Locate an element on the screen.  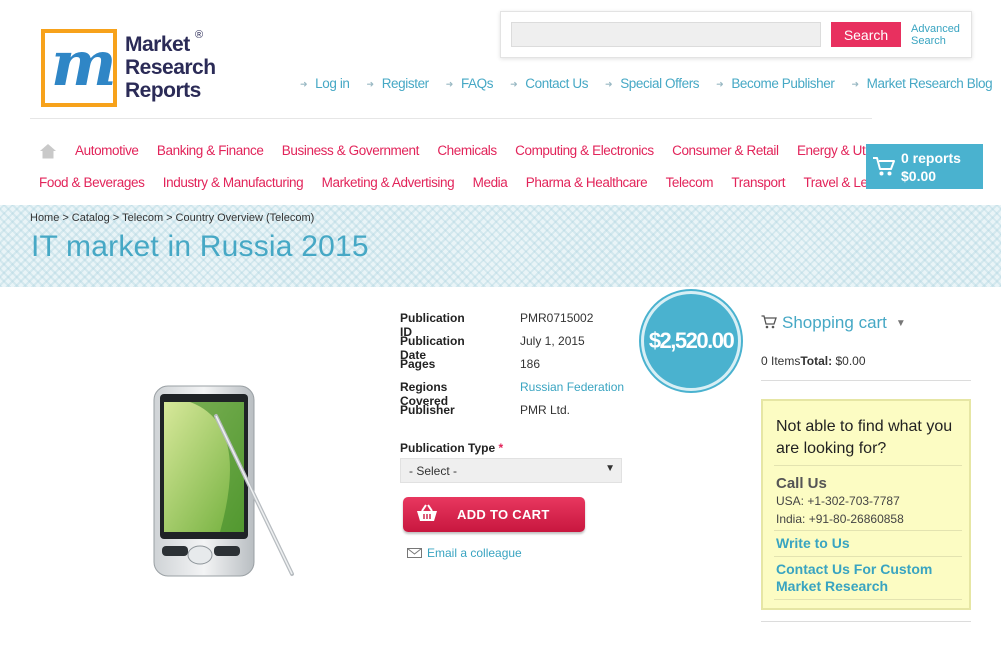
product-image is located at coordinates (223, 481).